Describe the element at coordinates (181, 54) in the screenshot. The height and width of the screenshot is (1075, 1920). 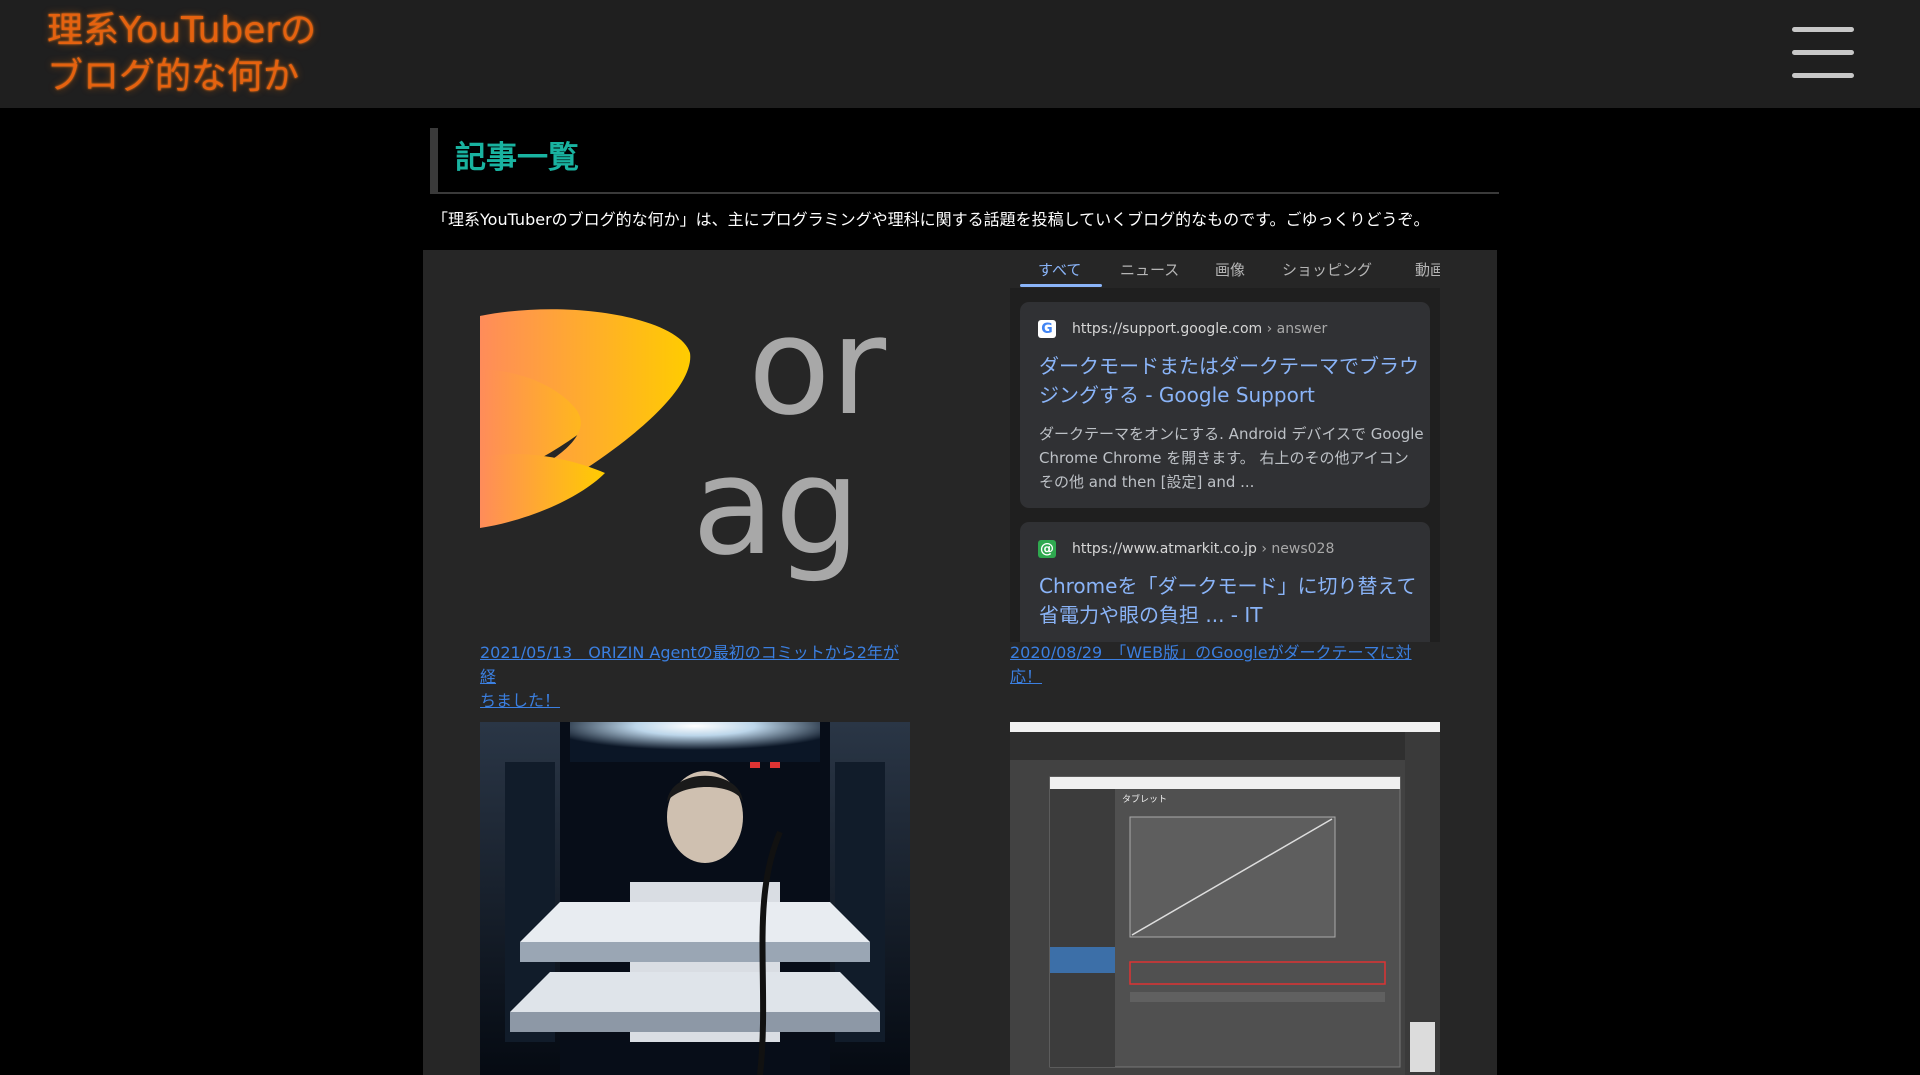
I see `site-title: 理系YouTuberの ブログ的な何か` at that location.